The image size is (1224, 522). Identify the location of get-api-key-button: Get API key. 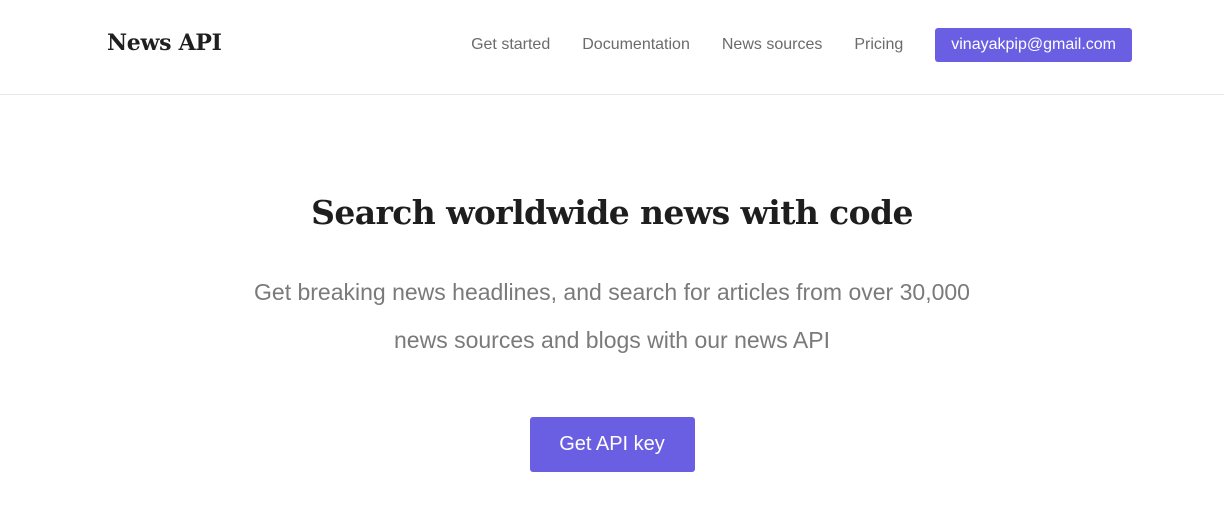
(612, 444).